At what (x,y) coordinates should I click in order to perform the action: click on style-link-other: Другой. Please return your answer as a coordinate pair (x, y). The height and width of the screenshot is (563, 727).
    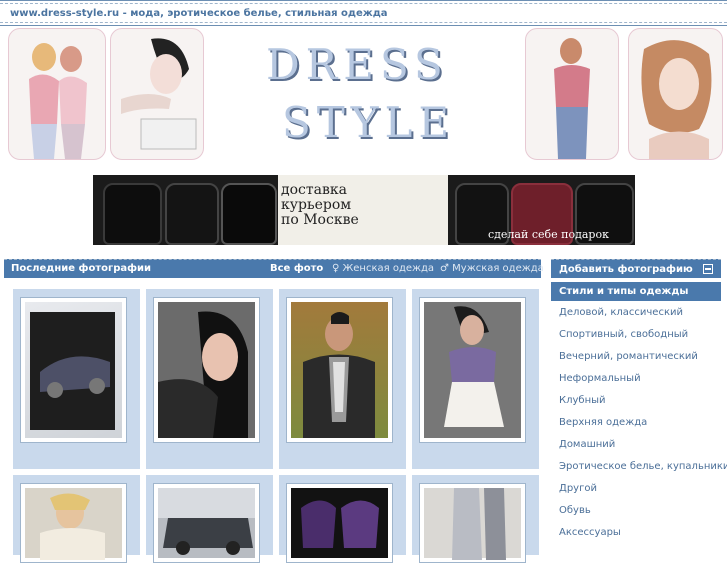
    Looking at the image, I should click on (636, 489).